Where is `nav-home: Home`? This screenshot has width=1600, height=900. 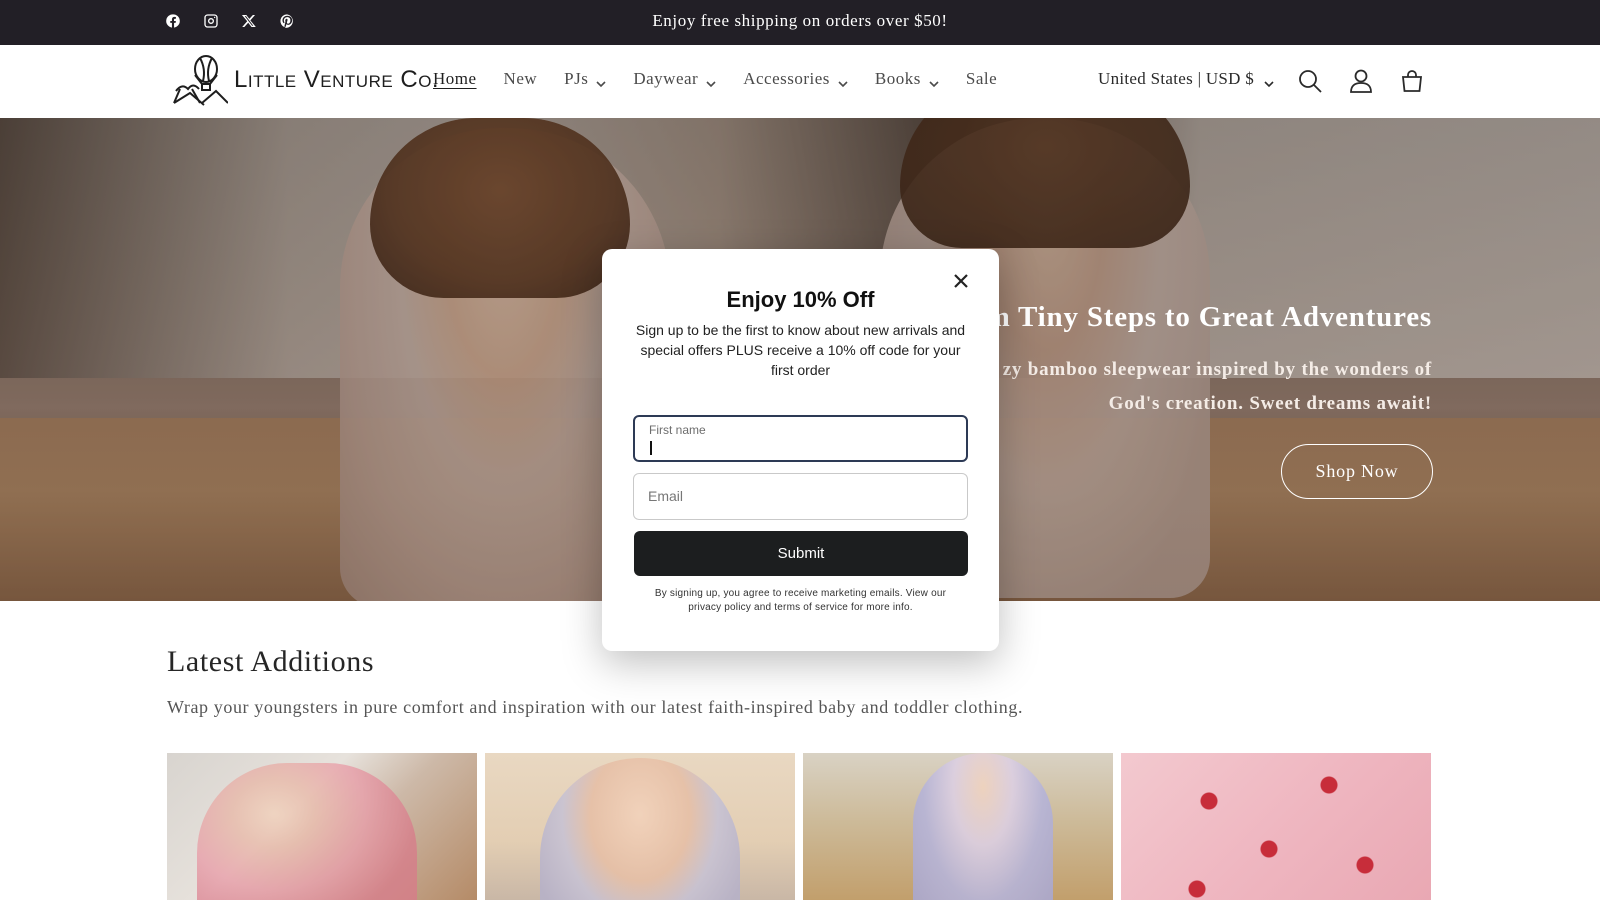 nav-home: Home is located at coordinates (455, 79).